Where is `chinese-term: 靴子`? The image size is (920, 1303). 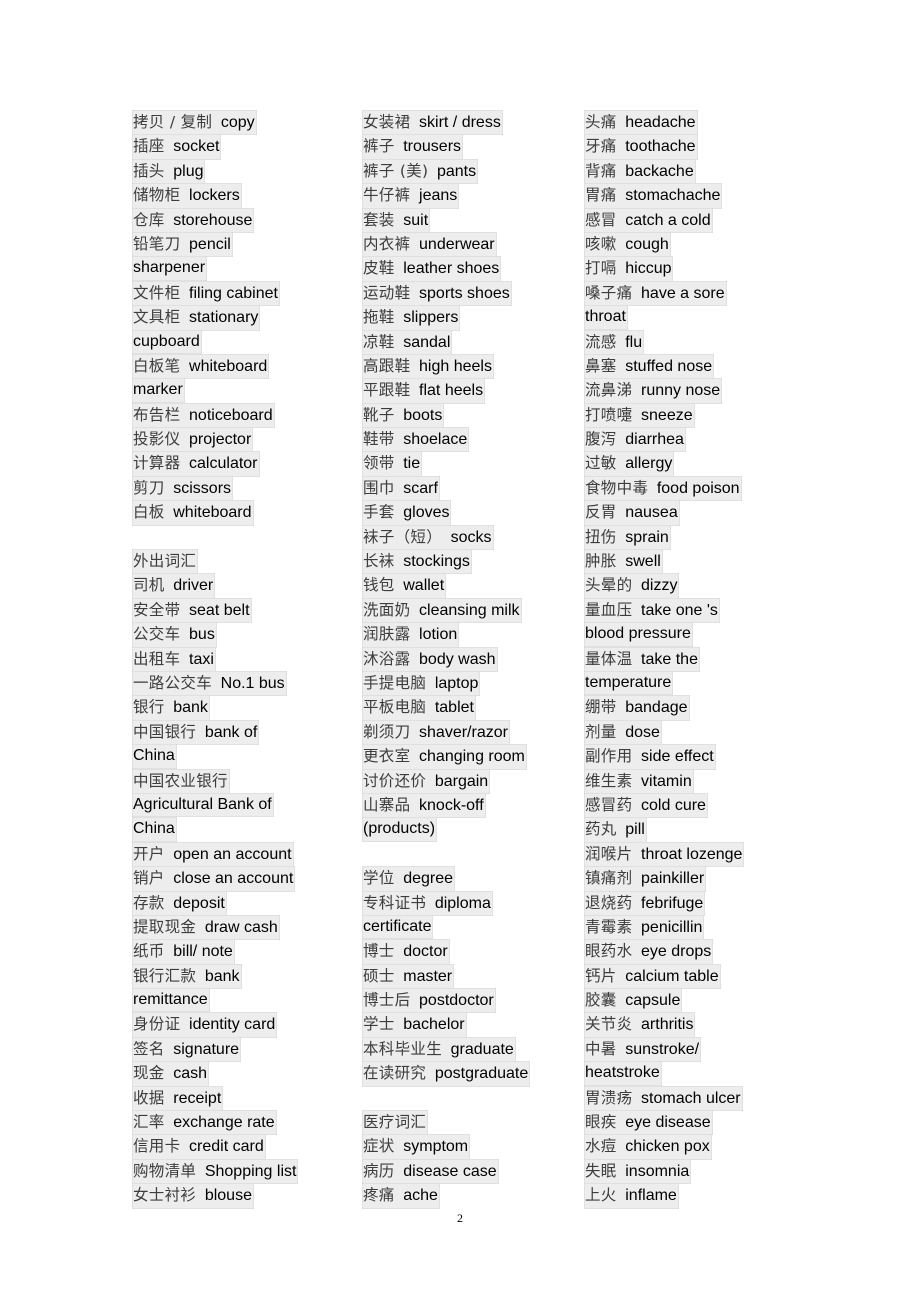
chinese-term: 靴子 is located at coordinates (379, 414).